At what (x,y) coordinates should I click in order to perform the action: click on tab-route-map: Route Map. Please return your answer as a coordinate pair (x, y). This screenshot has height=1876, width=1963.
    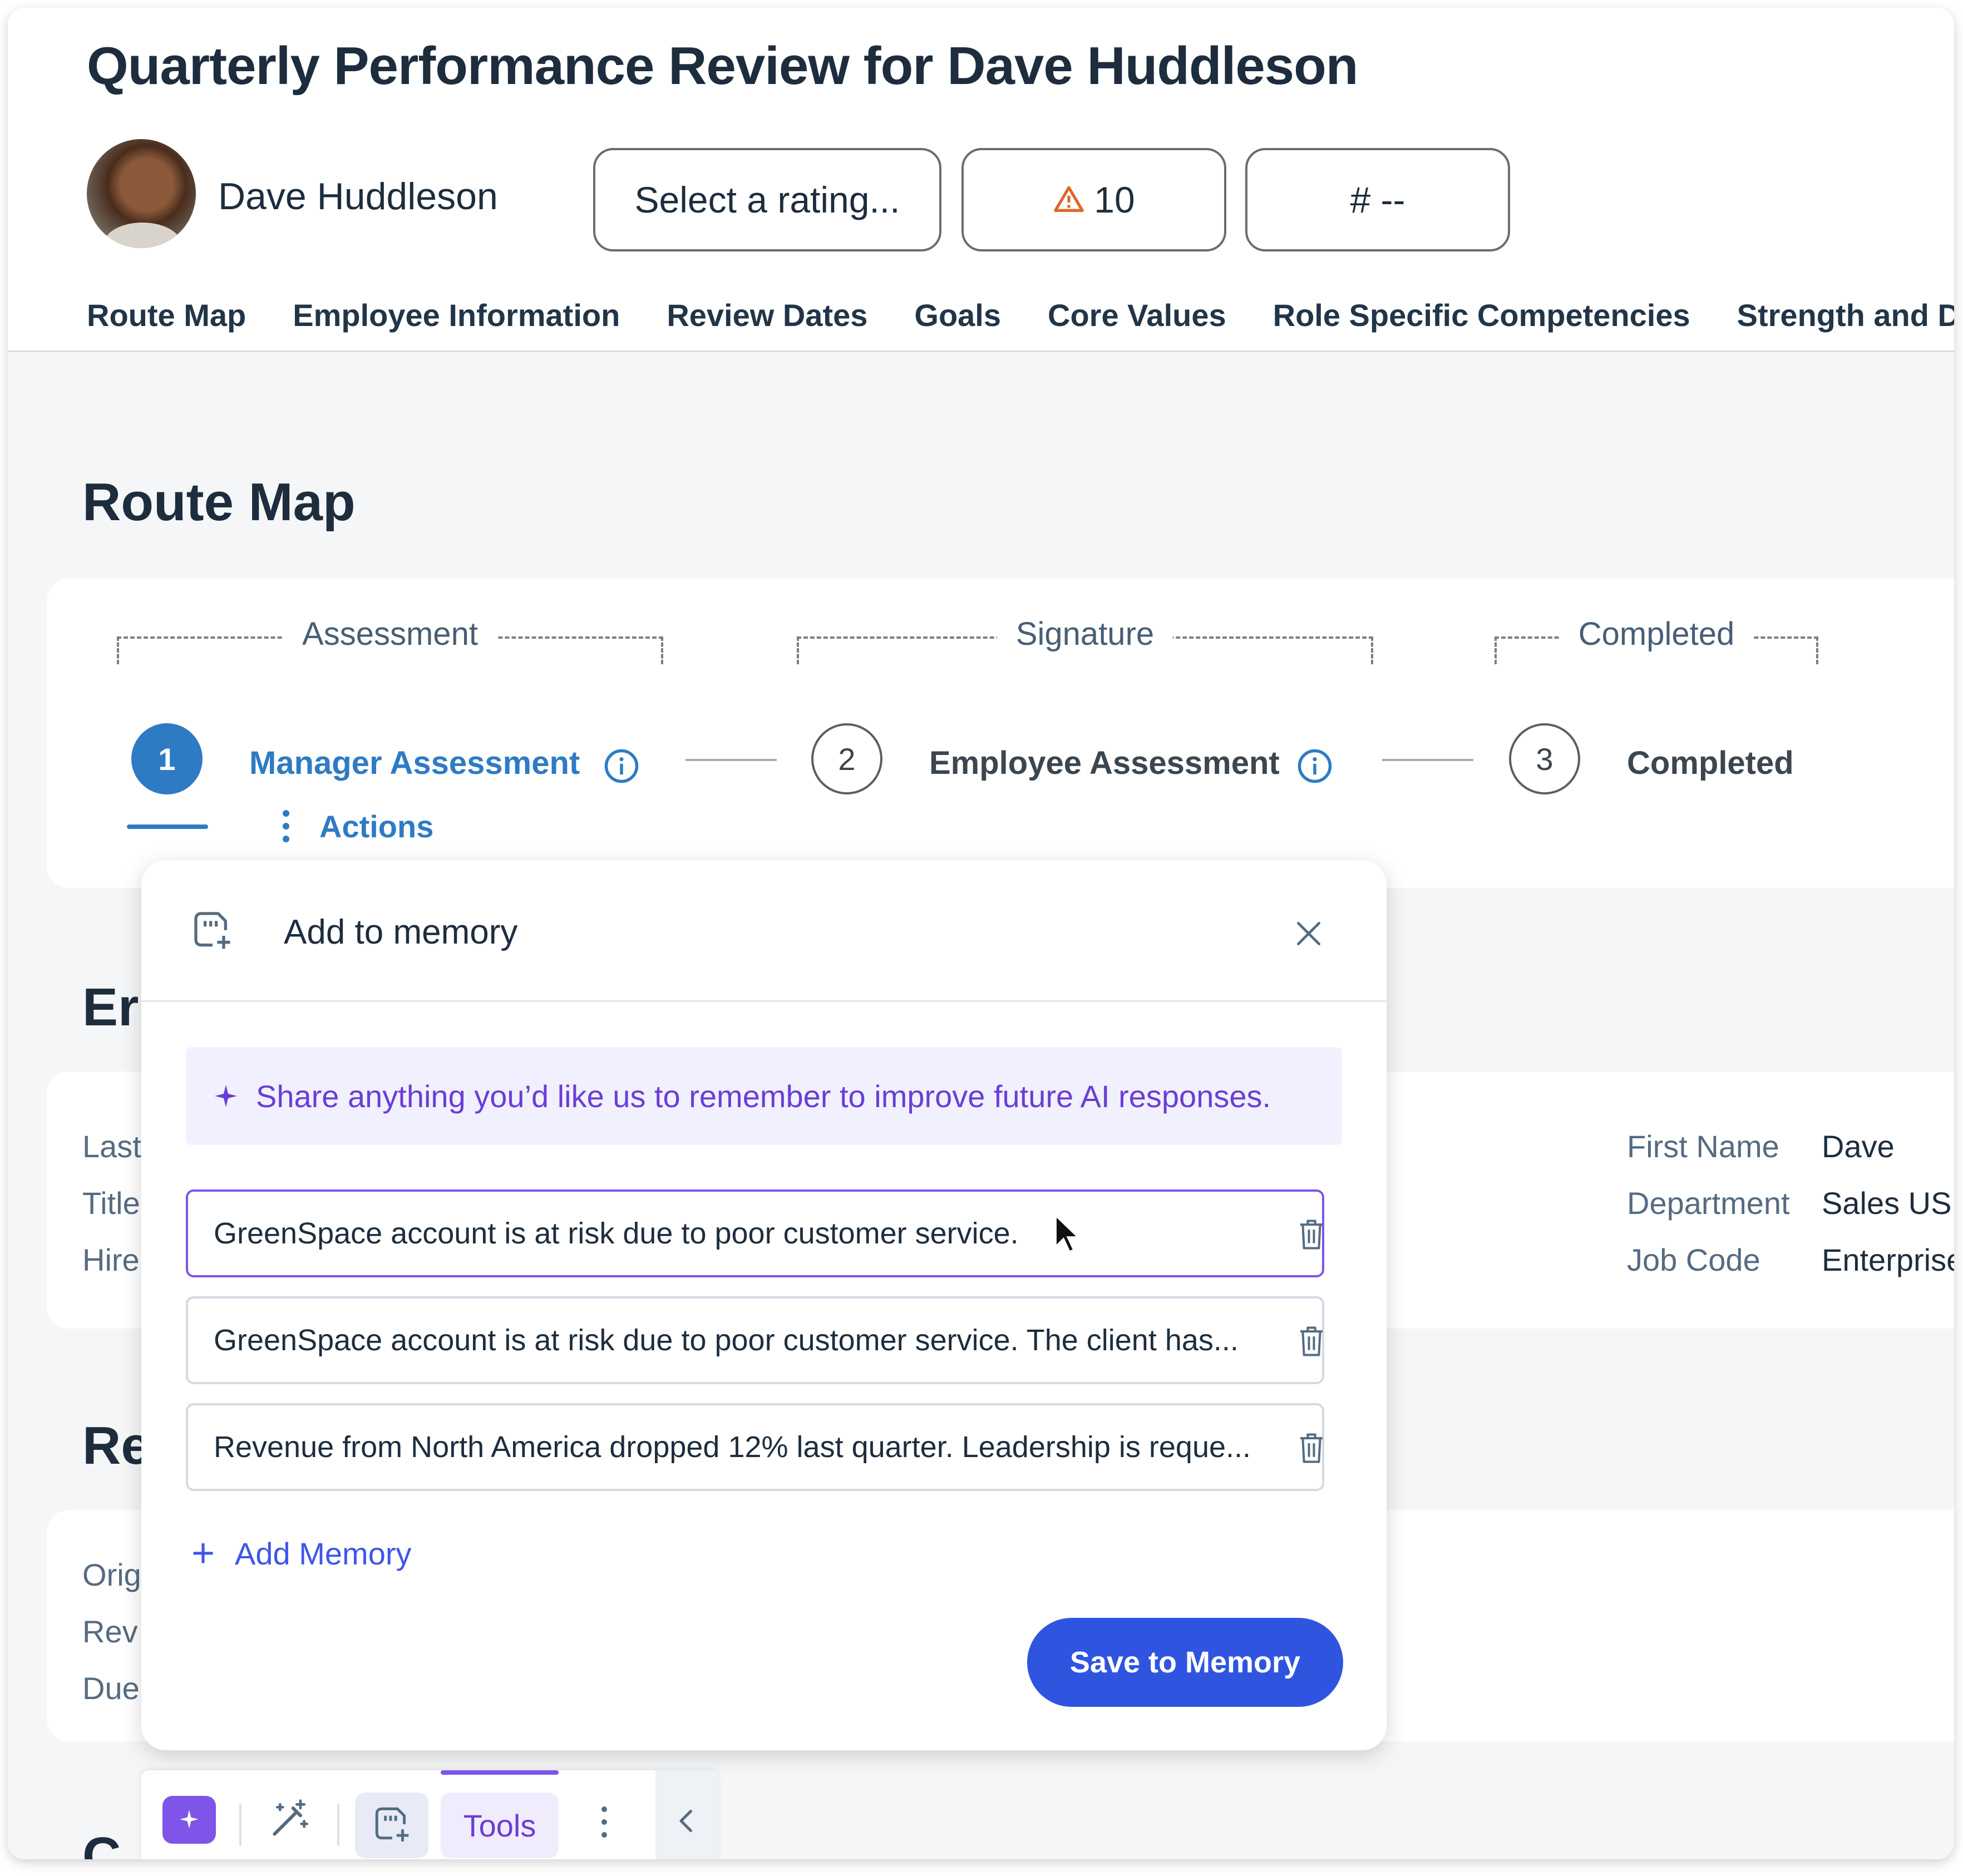
    Looking at the image, I should click on (167, 317).